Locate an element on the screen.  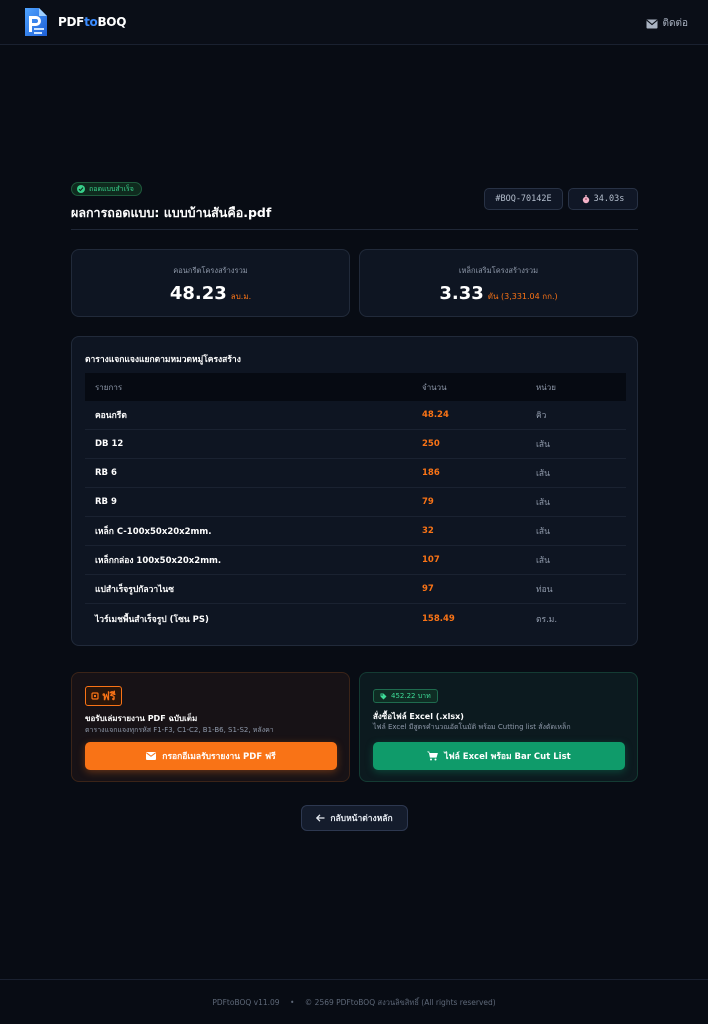
free-tag: ฟรี is located at coordinates (103, 696).